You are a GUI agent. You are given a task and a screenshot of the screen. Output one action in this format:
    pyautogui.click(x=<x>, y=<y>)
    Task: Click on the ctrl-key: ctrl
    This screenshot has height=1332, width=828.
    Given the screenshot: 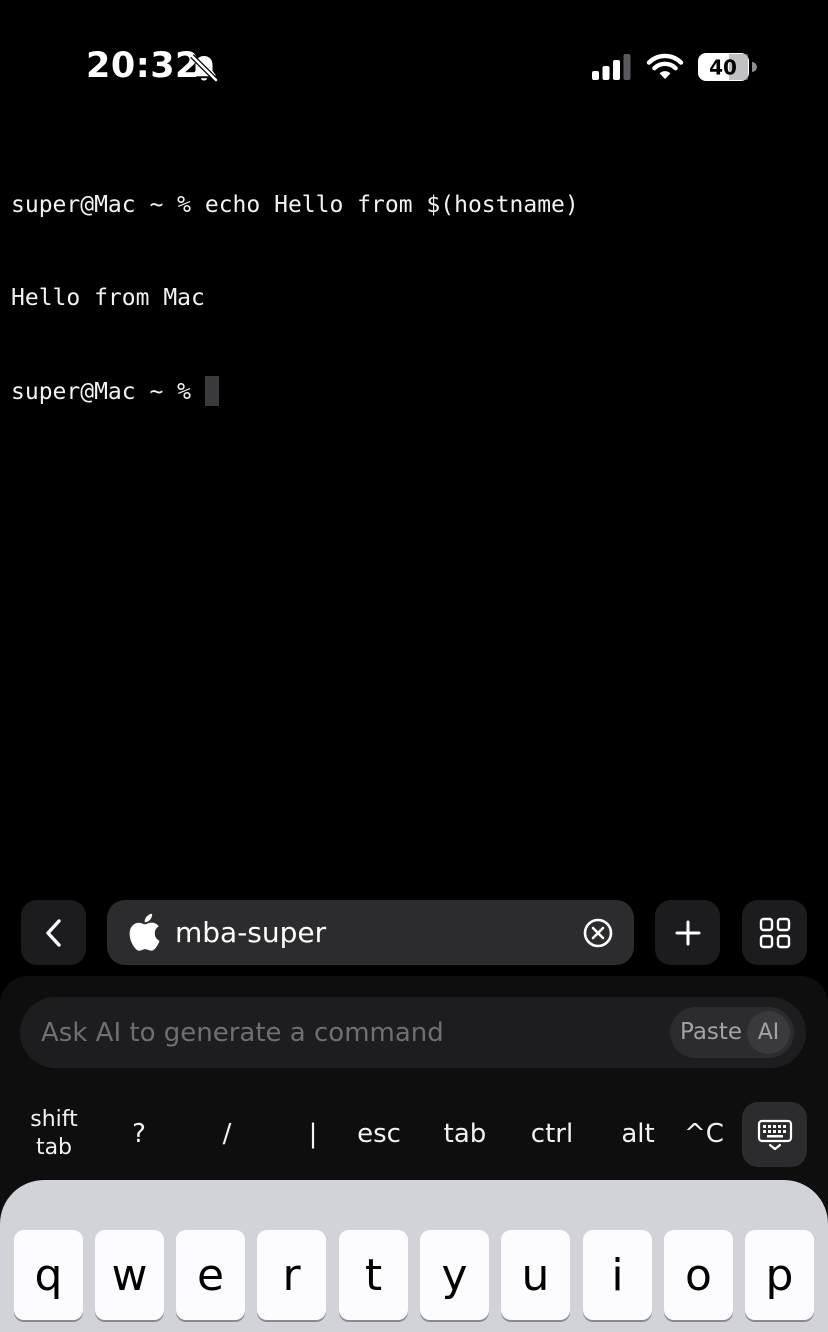 What is the action you would take?
    pyautogui.click(x=552, y=1134)
    